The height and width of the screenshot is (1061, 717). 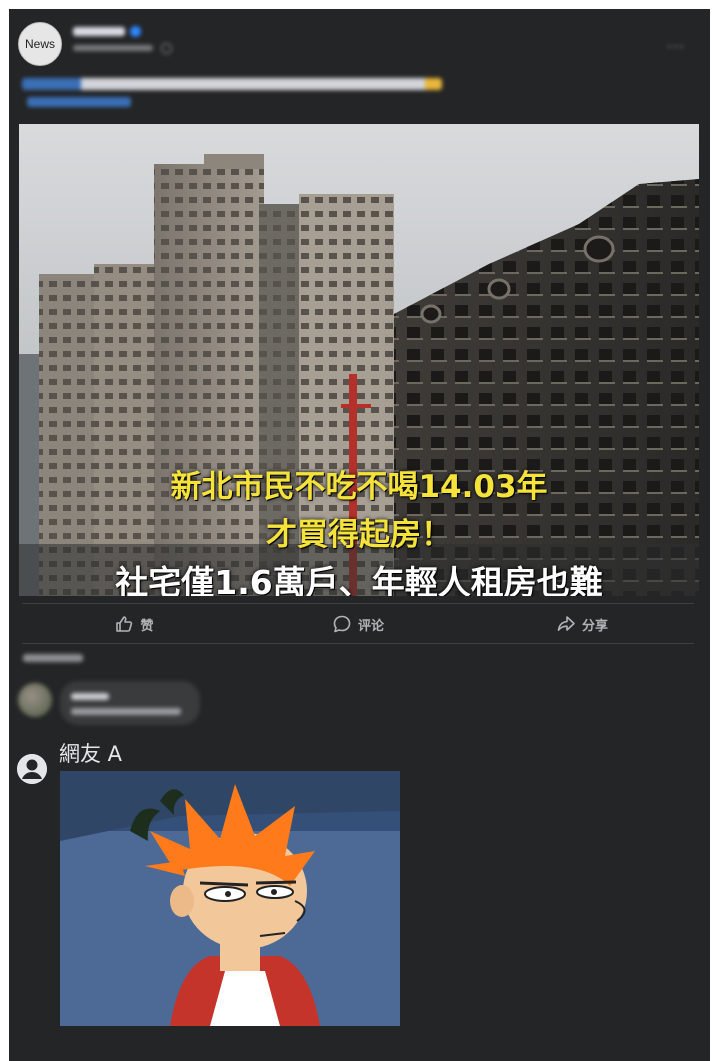 What do you see at coordinates (124, 624) in the screenshot?
I see `thumbs-up-icon` at bounding box center [124, 624].